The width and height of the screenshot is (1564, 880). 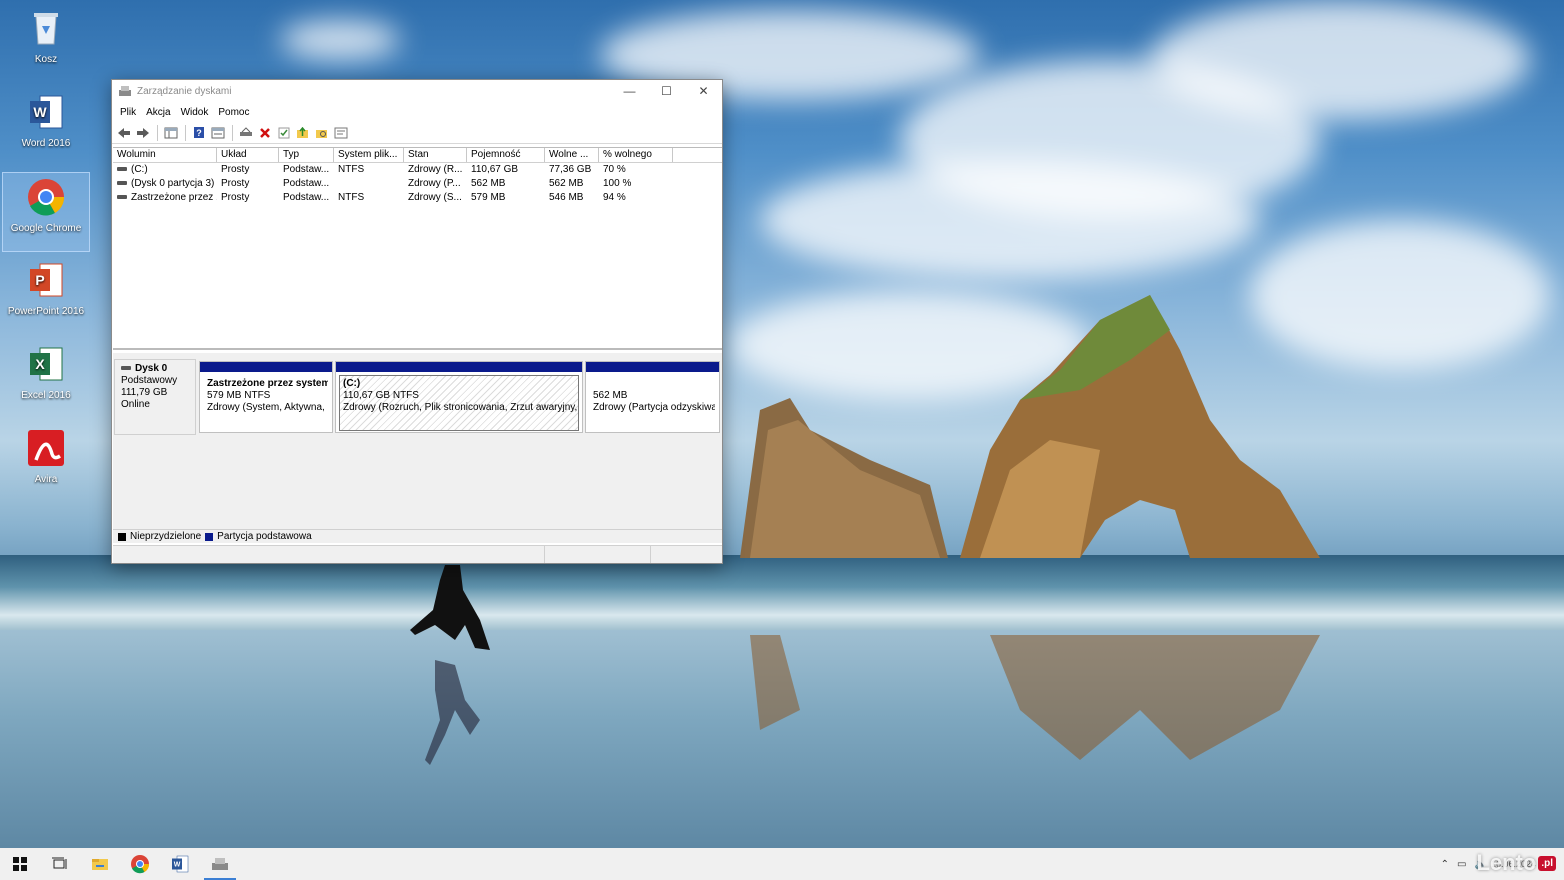 I want to click on checklist-icon, so click(x=283, y=132).